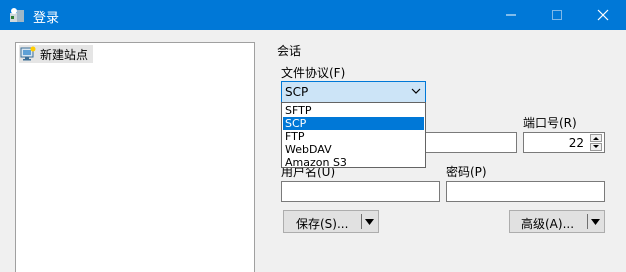  What do you see at coordinates (289, 51) in the screenshot?
I see `session-group-label: 会话` at bounding box center [289, 51].